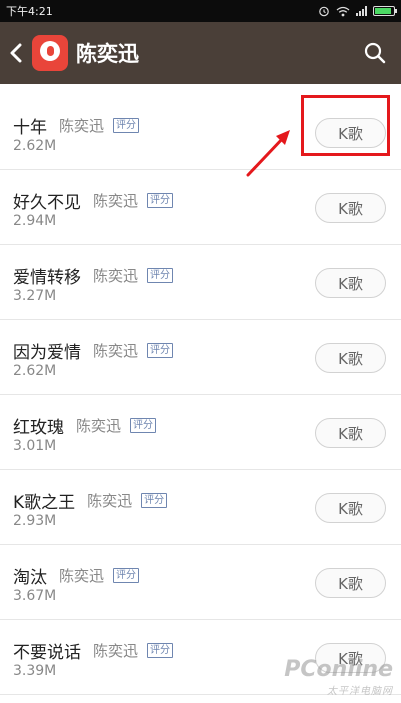 The width and height of the screenshot is (401, 703). Describe the element at coordinates (338, 669) in the screenshot. I see `watermark-brand: PConline` at that location.